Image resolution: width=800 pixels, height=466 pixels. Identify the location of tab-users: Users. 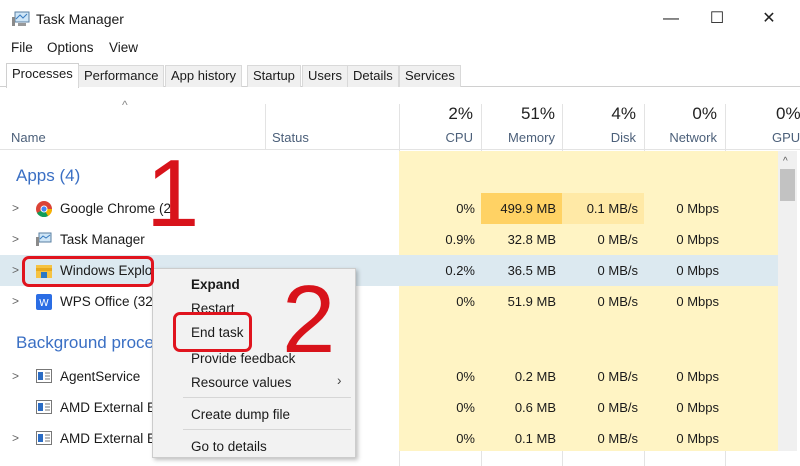
(325, 76).